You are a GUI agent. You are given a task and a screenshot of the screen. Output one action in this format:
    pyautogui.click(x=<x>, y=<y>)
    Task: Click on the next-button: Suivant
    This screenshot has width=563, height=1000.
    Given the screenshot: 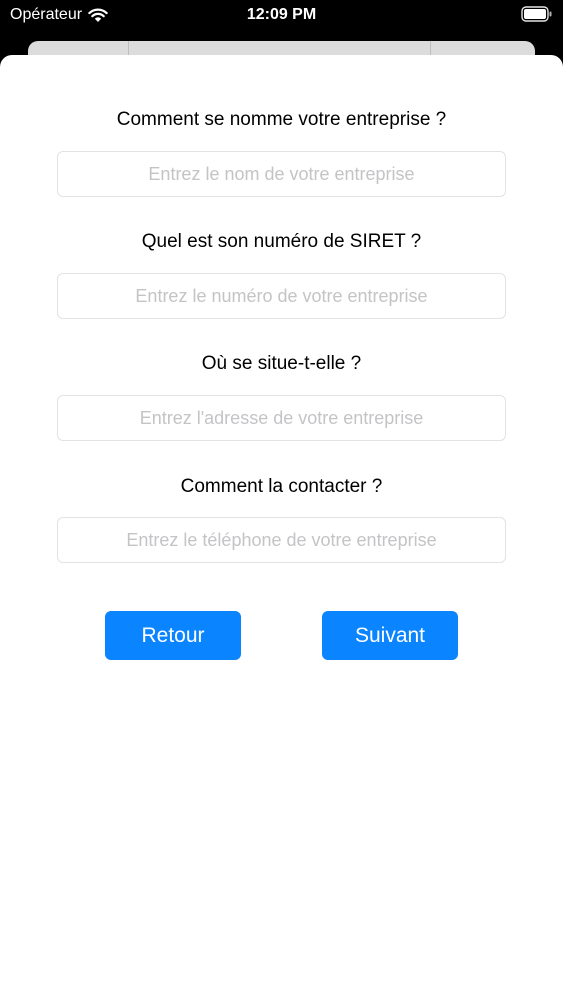 What is the action you would take?
    pyautogui.click(x=390, y=635)
    